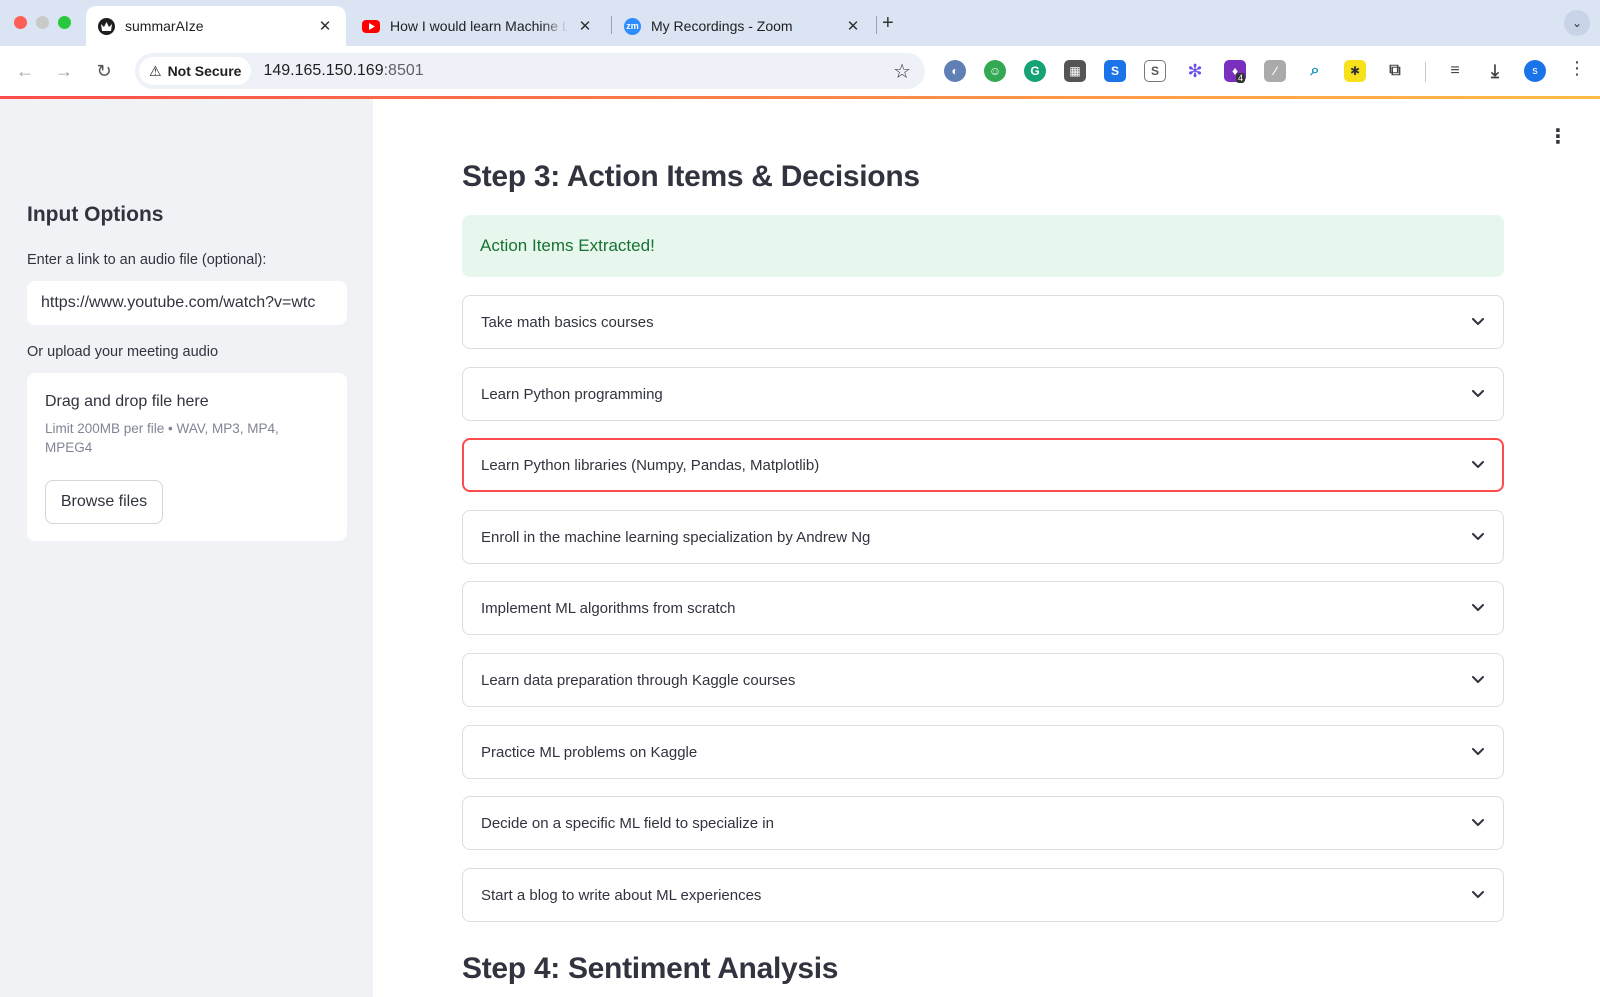 The height and width of the screenshot is (997, 1600). I want to click on tab-title: summarAIze, so click(164, 26).